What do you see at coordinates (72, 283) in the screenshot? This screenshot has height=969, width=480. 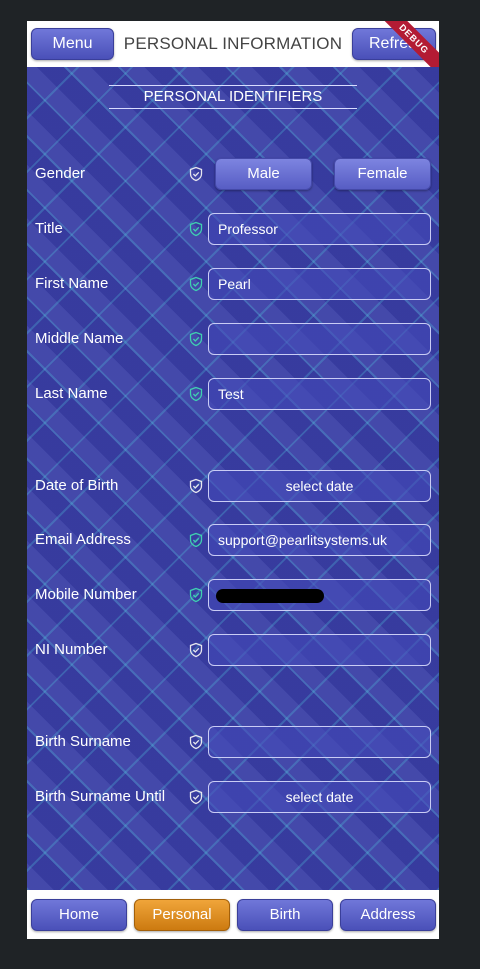 I see `first-name-label: First Name` at bounding box center [72, 283].